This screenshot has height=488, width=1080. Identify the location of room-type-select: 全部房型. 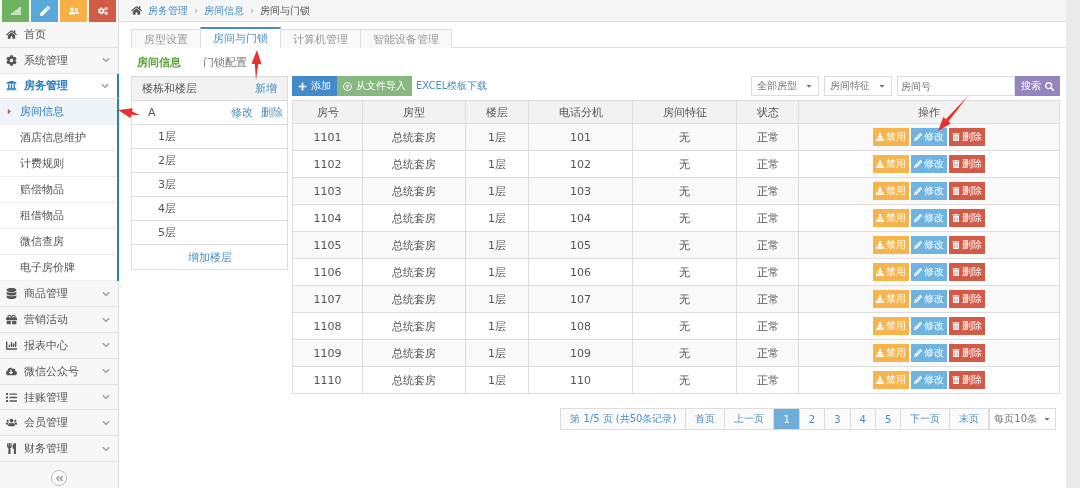
(785, 86).